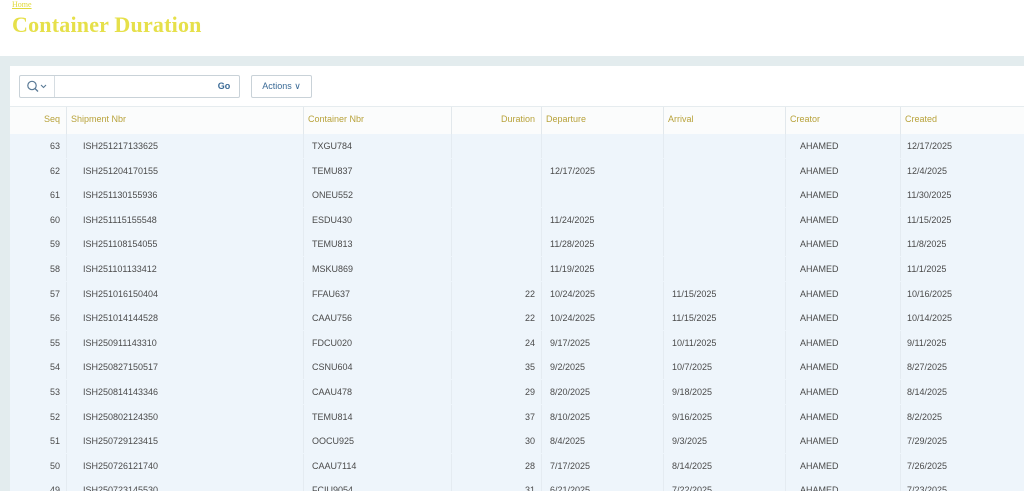 The width and height of the screenshot is (1024, 491). I want to click on cell-seq: 58, so click(54, 269).